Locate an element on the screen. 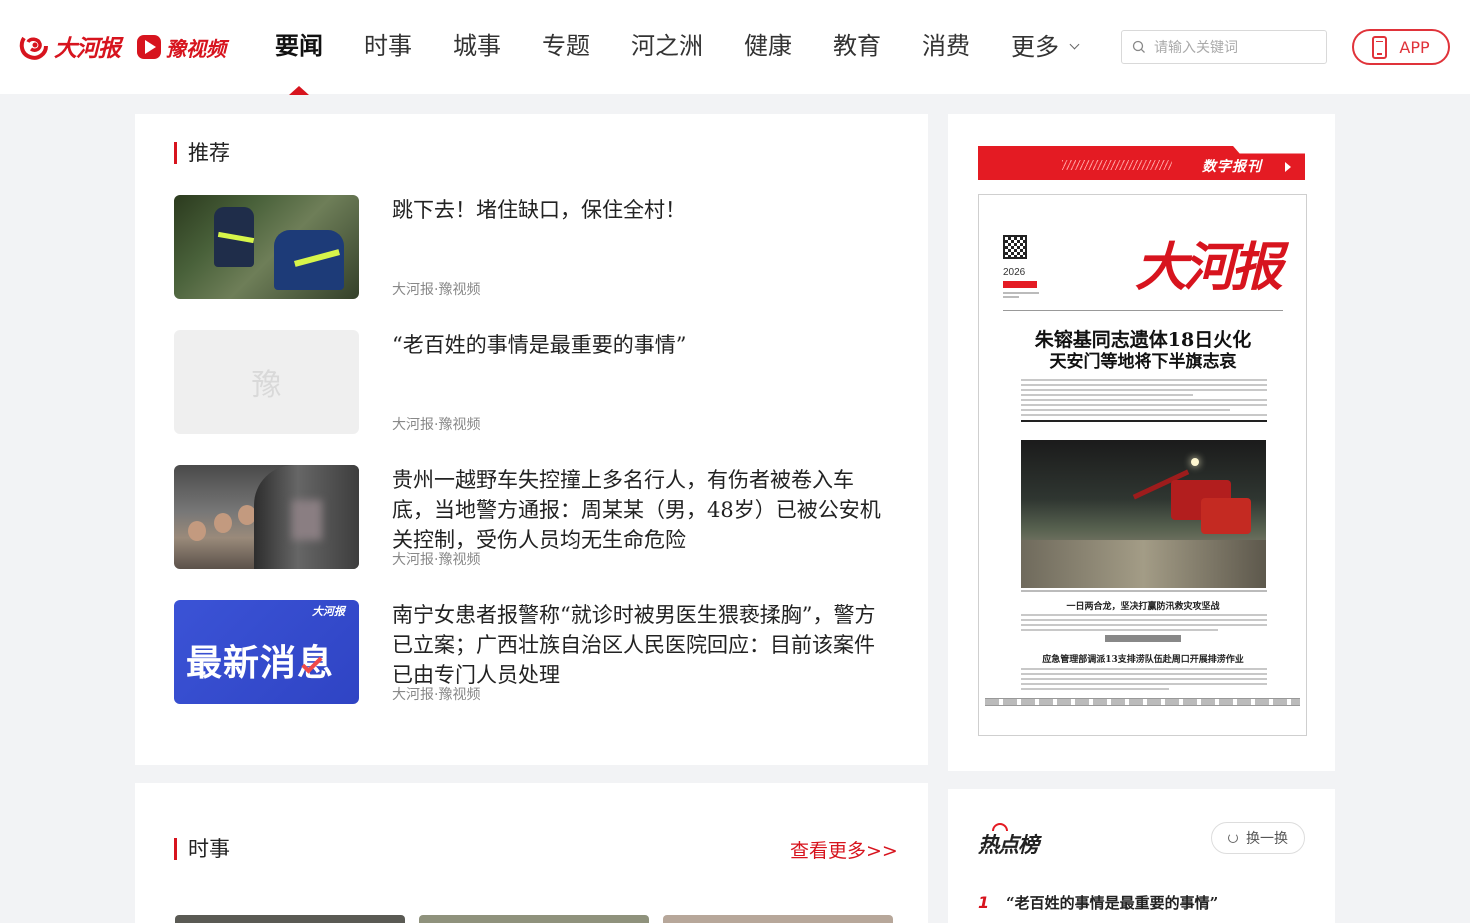 This screenshot has height=923, width=1470. yu-video-logo-text: 豫视频 is located at coordinates (196, 48).